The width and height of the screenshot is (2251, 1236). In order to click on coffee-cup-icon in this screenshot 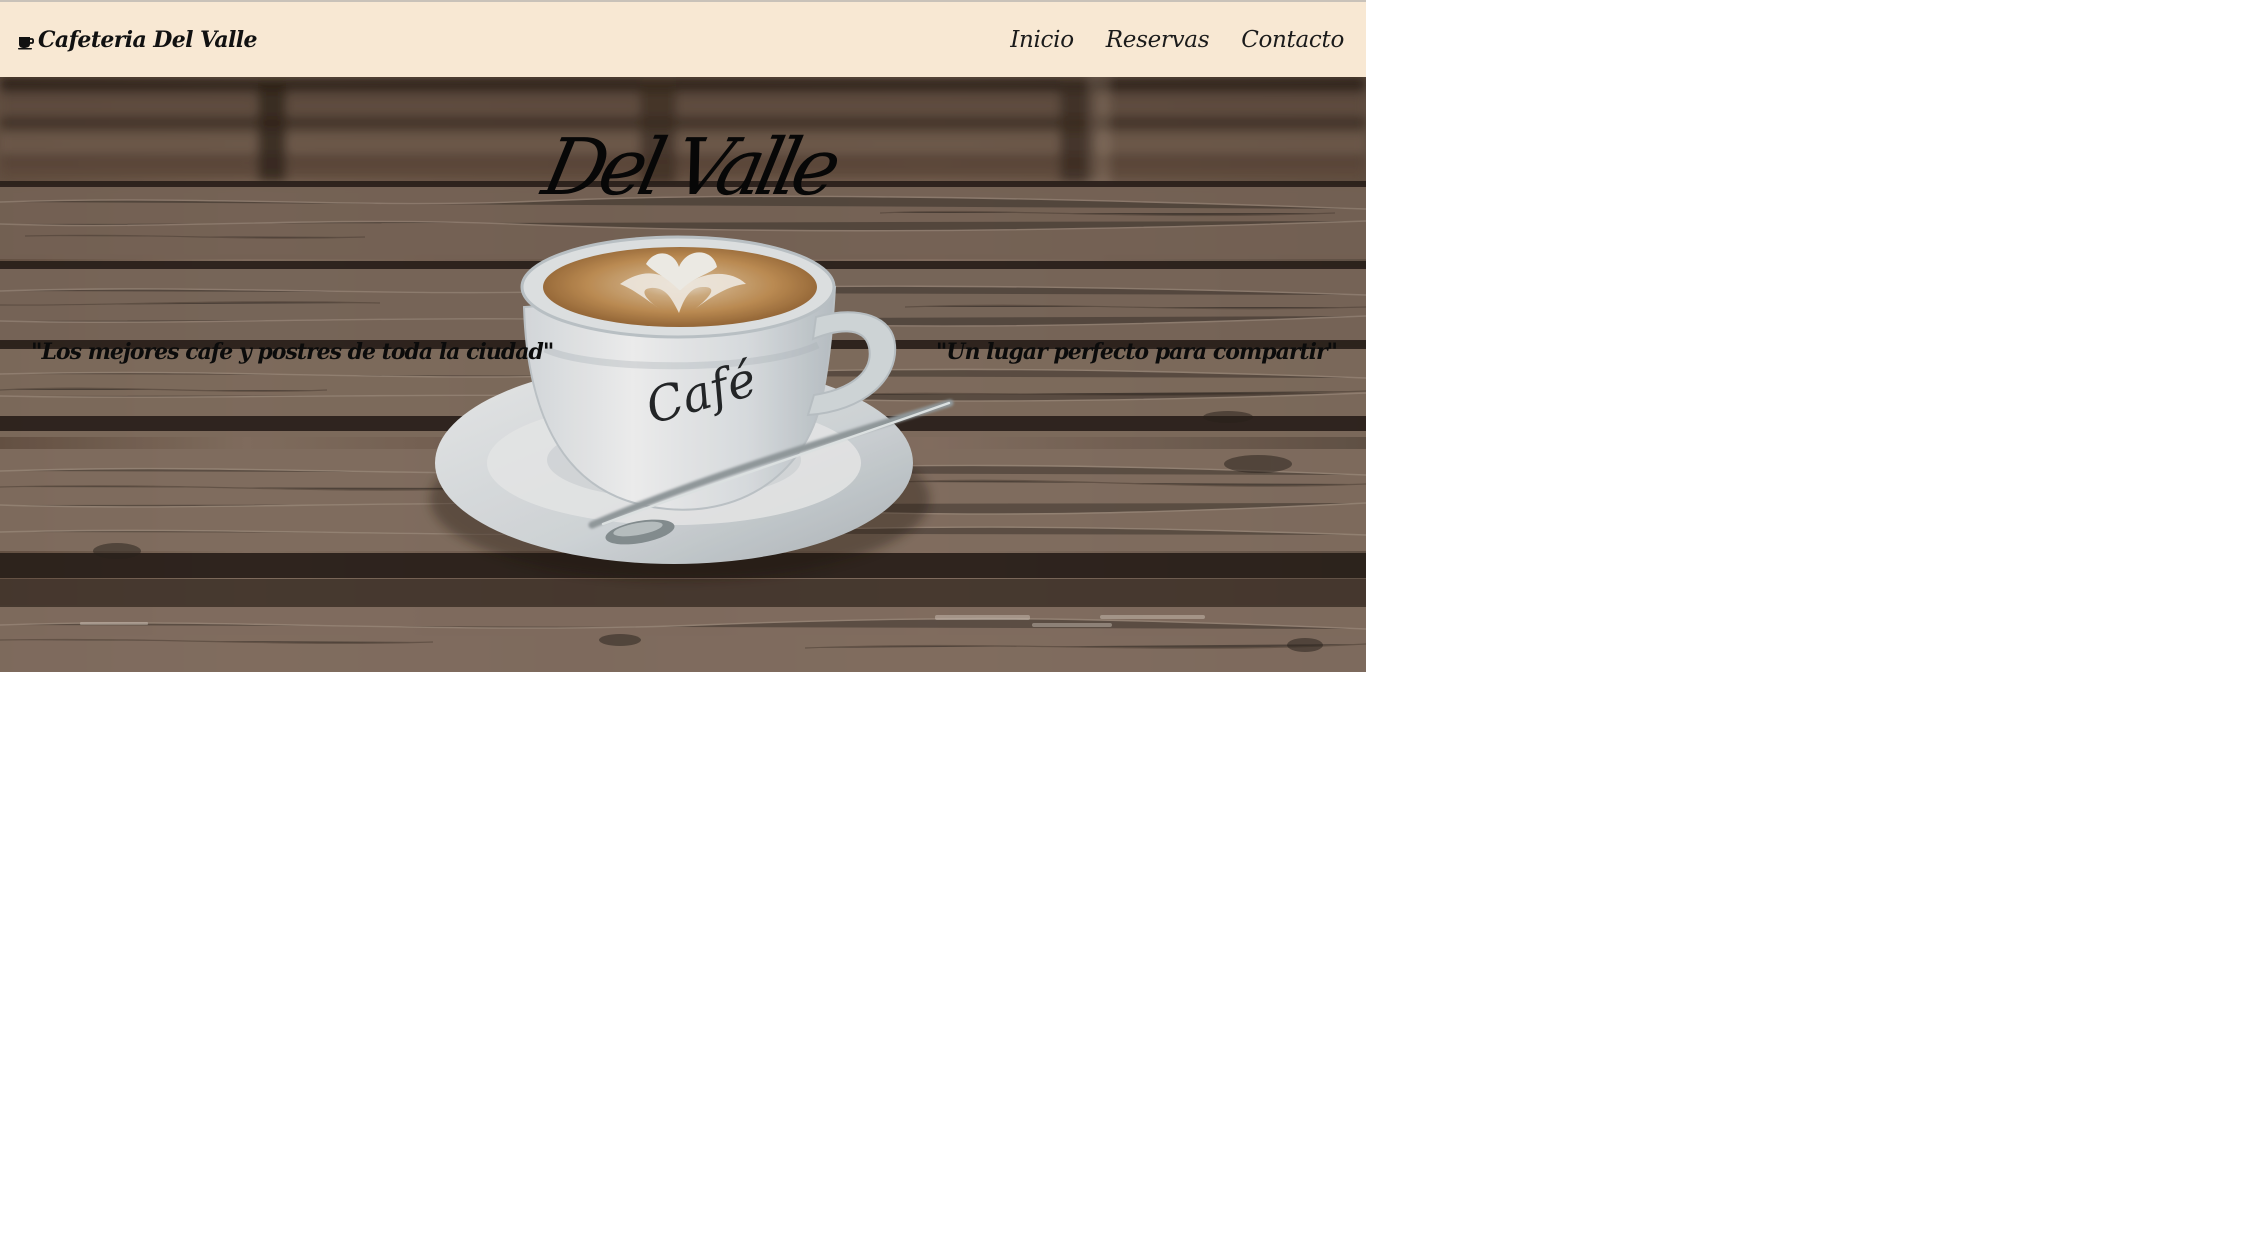, I will do `click(26, 41)`.